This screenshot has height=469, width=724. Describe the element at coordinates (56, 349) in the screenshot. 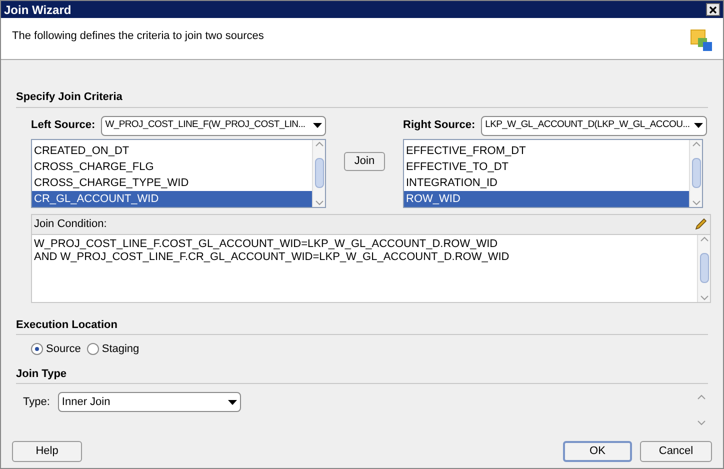

I see `radio-option: Source` at that location.